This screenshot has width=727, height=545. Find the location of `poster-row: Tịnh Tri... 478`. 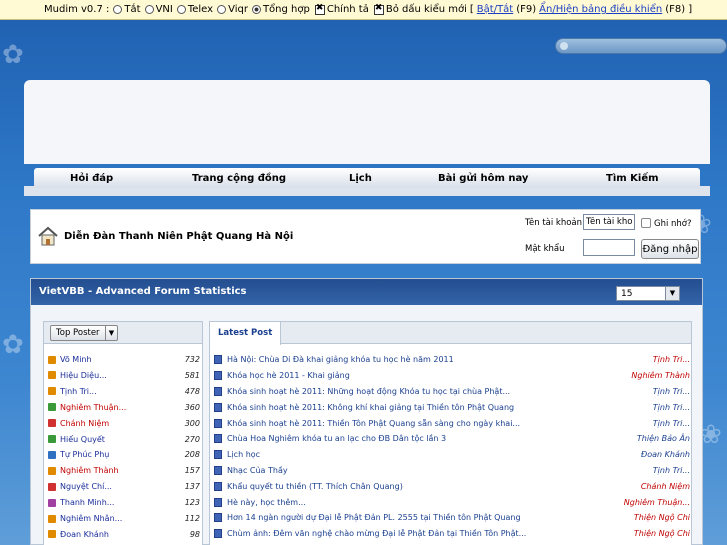

poster-row: Tịnh Tri... 478 is located at coordinates (124, 391).